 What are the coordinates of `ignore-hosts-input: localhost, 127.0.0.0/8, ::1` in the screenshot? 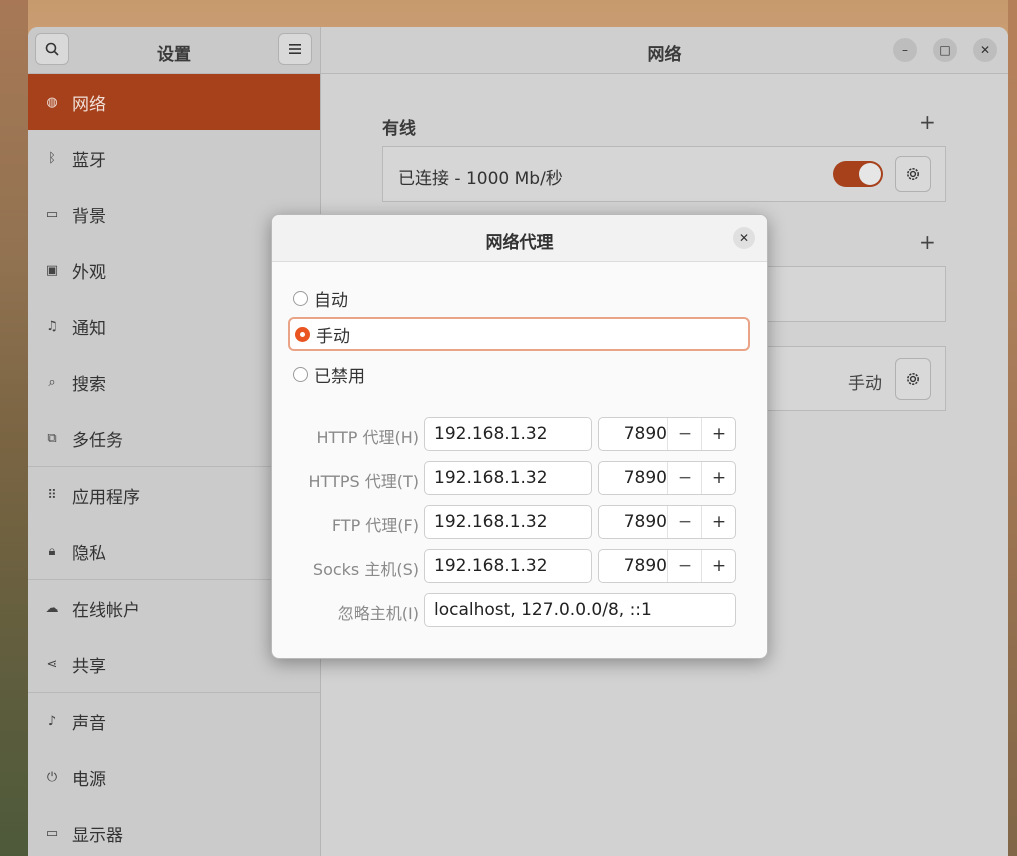 It's located at (580, 610).